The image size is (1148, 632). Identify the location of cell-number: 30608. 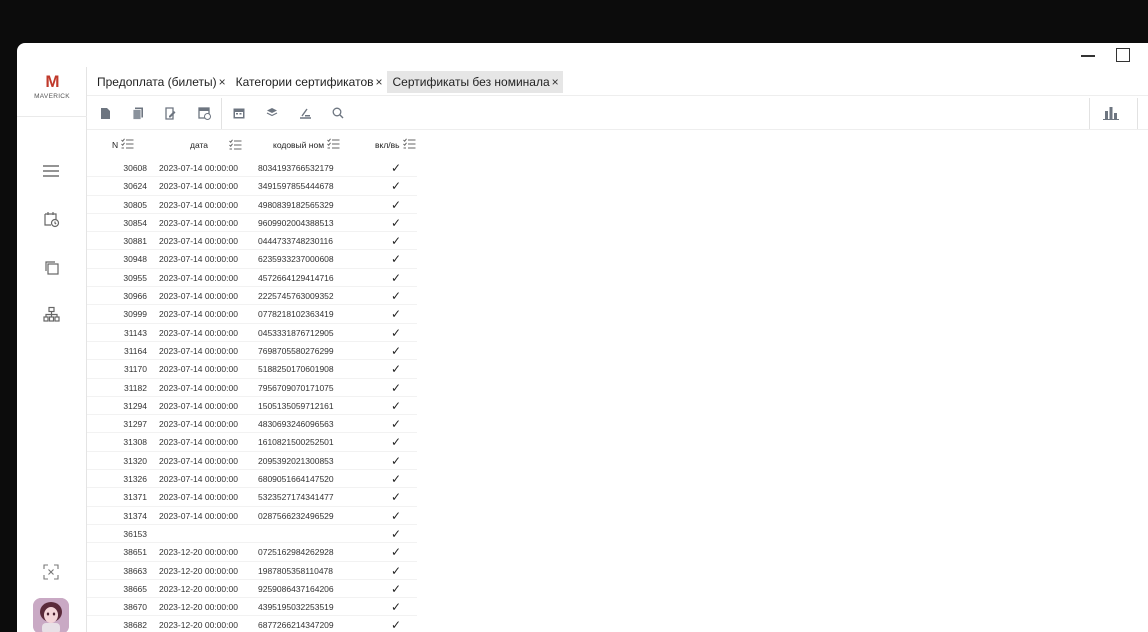
(135, 168).